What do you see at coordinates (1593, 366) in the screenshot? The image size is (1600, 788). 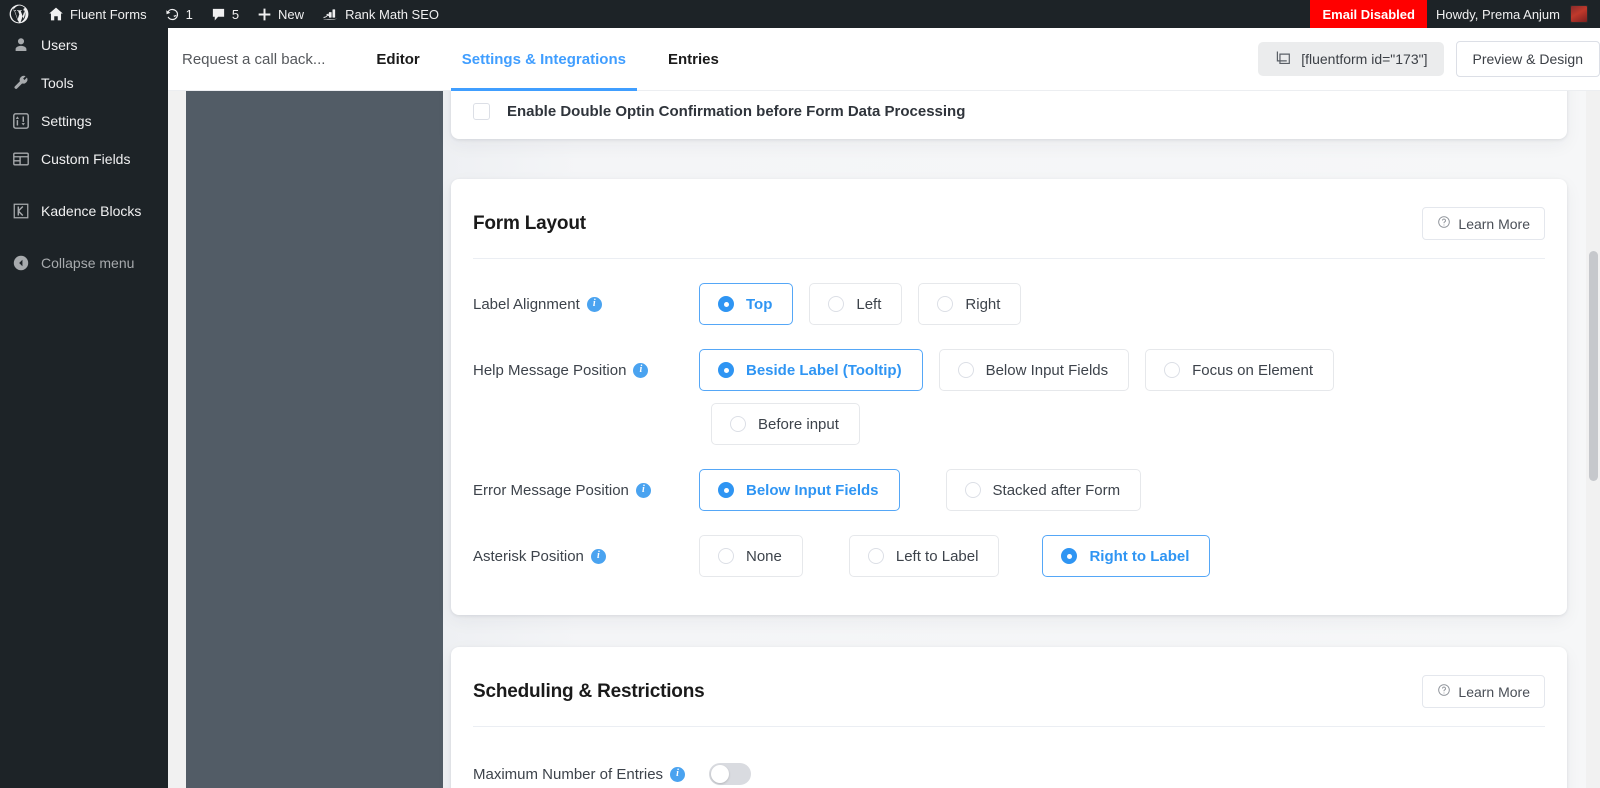 I see `page-scrollbar-thumb` at bounding box center [1593, 366].